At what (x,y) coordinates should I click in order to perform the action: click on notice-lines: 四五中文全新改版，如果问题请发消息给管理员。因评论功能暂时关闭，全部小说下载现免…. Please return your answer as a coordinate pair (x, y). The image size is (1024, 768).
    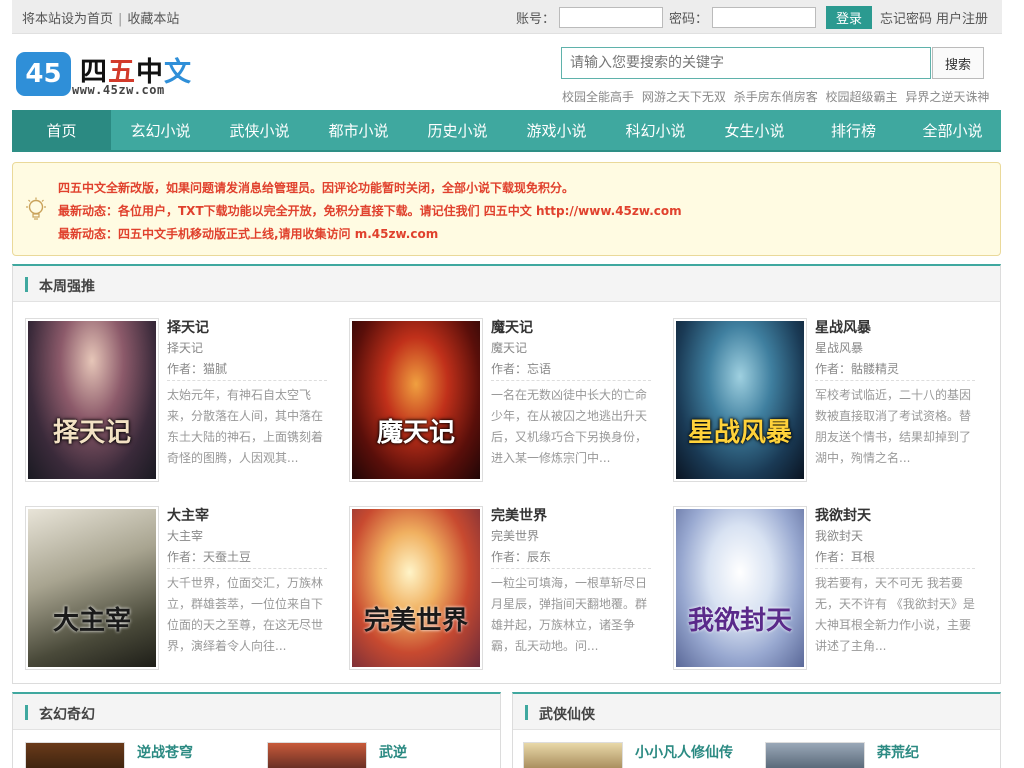
    Looking at the image, I should click on (370, 211).